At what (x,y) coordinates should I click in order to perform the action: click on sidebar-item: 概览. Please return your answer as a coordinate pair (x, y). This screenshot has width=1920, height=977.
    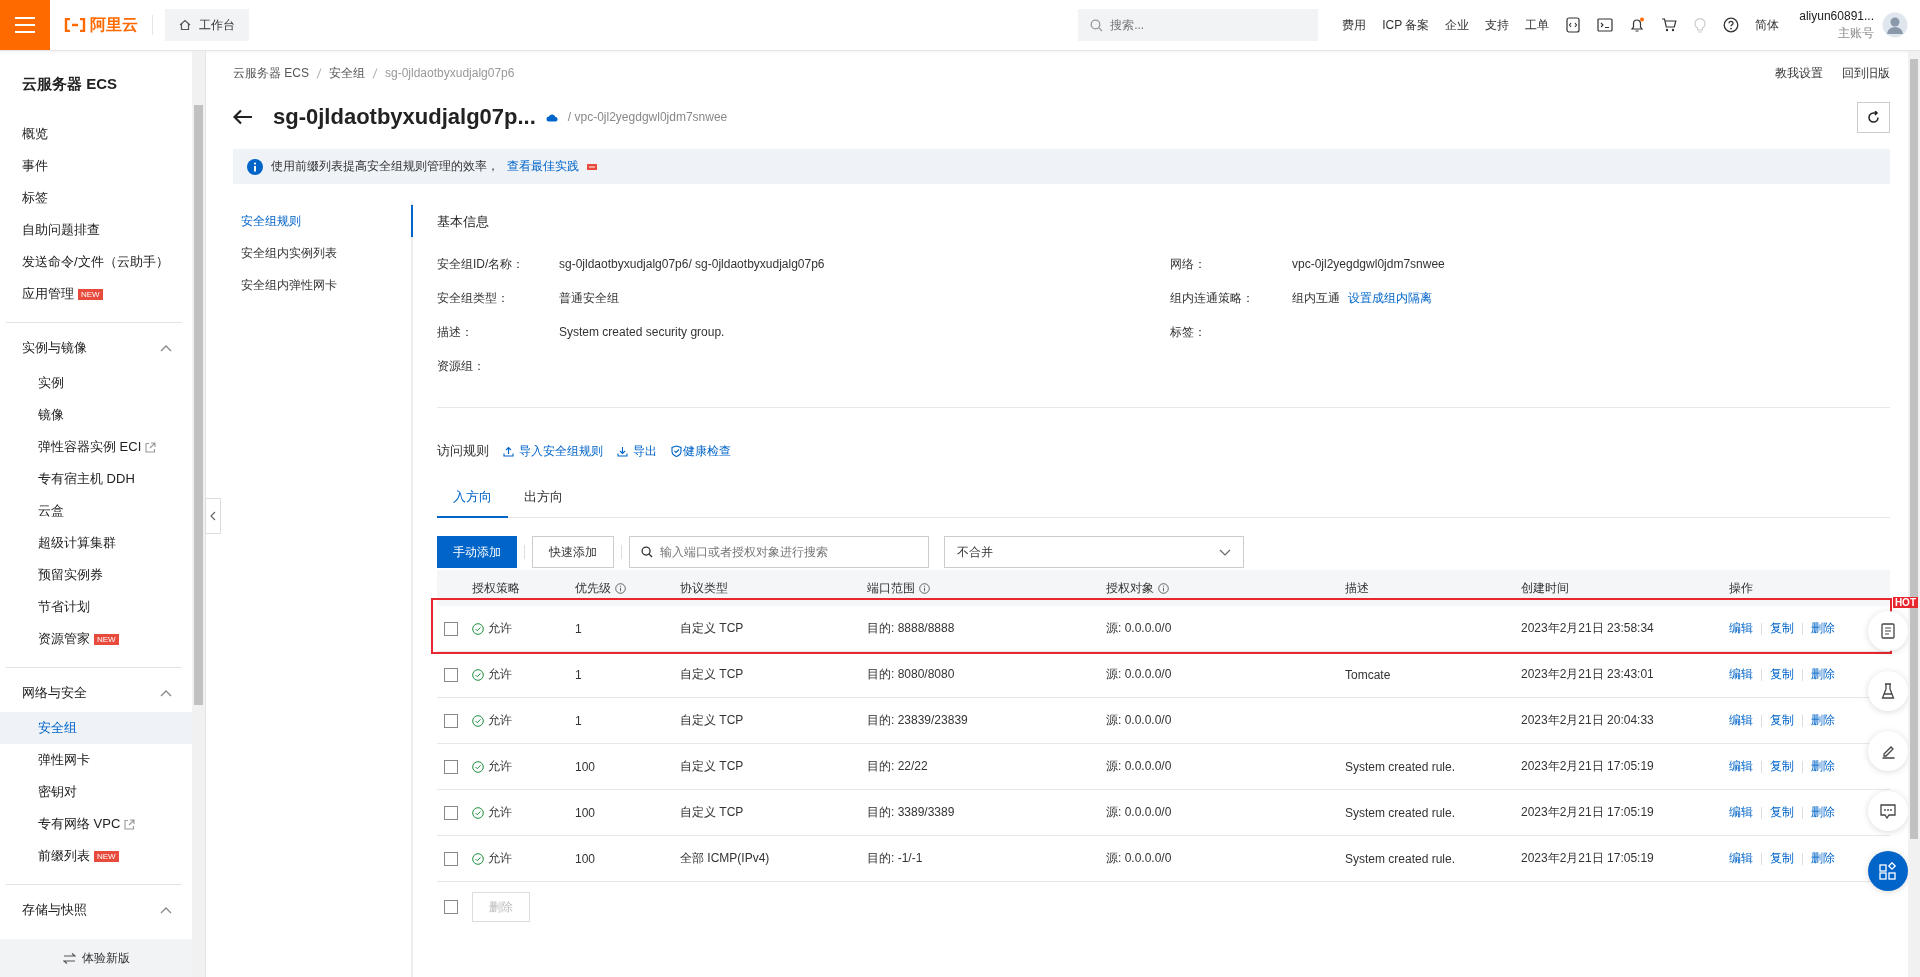
    Looking at the image, I should click on (91, 134).